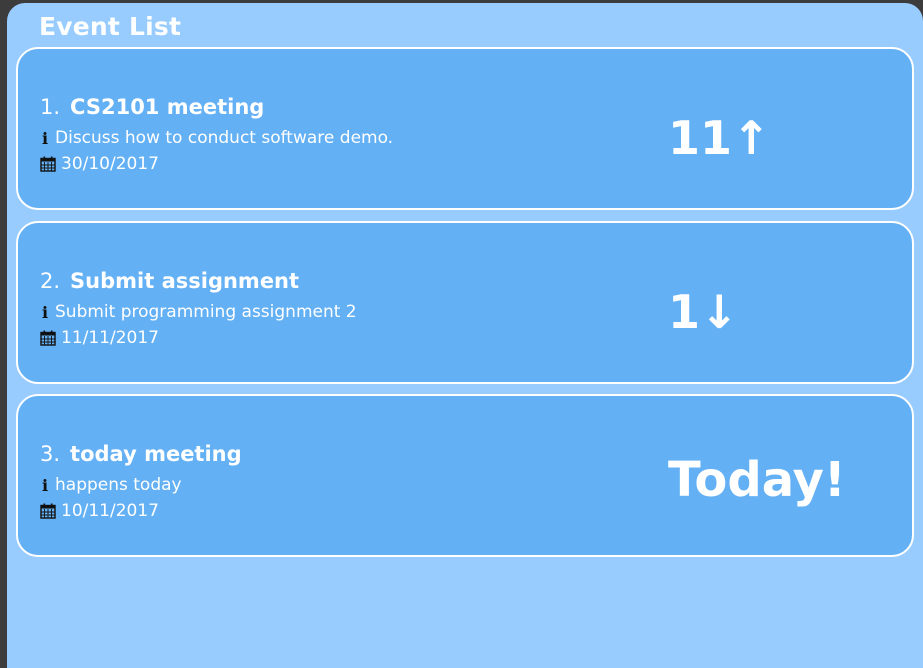 Image resolution: width=923 pixels, height=668 pixels. What do you see at coordinates (110, 26) in the screenshot?
I see `panel-title: Event List` at bounding box center [110, 26].